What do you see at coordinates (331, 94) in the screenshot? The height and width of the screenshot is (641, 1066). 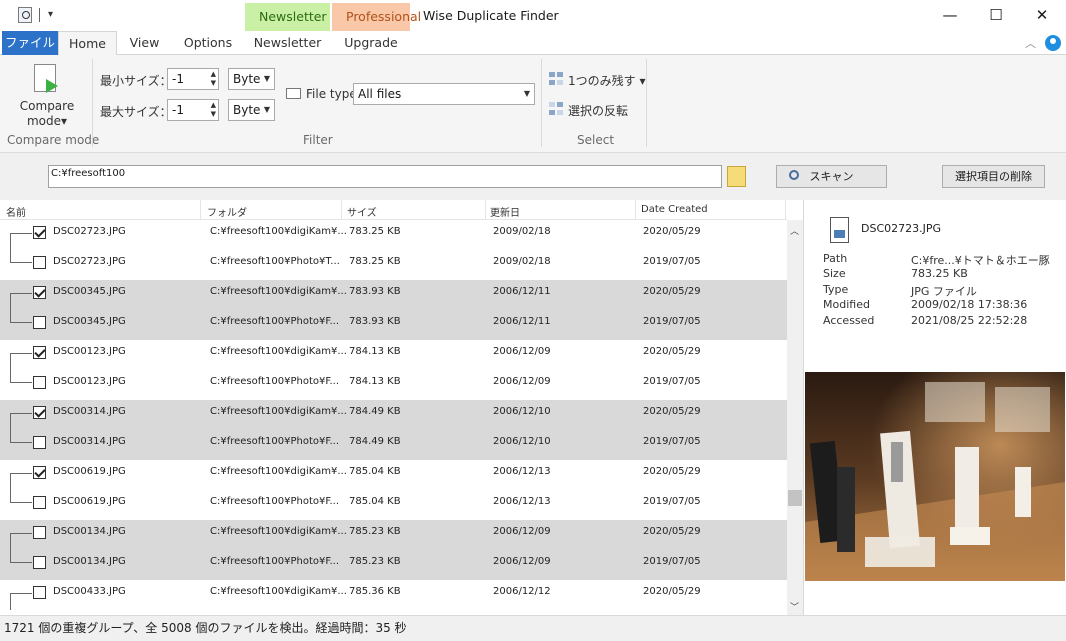 I see `file-type-label: File type` at bounding box center [331, 94].